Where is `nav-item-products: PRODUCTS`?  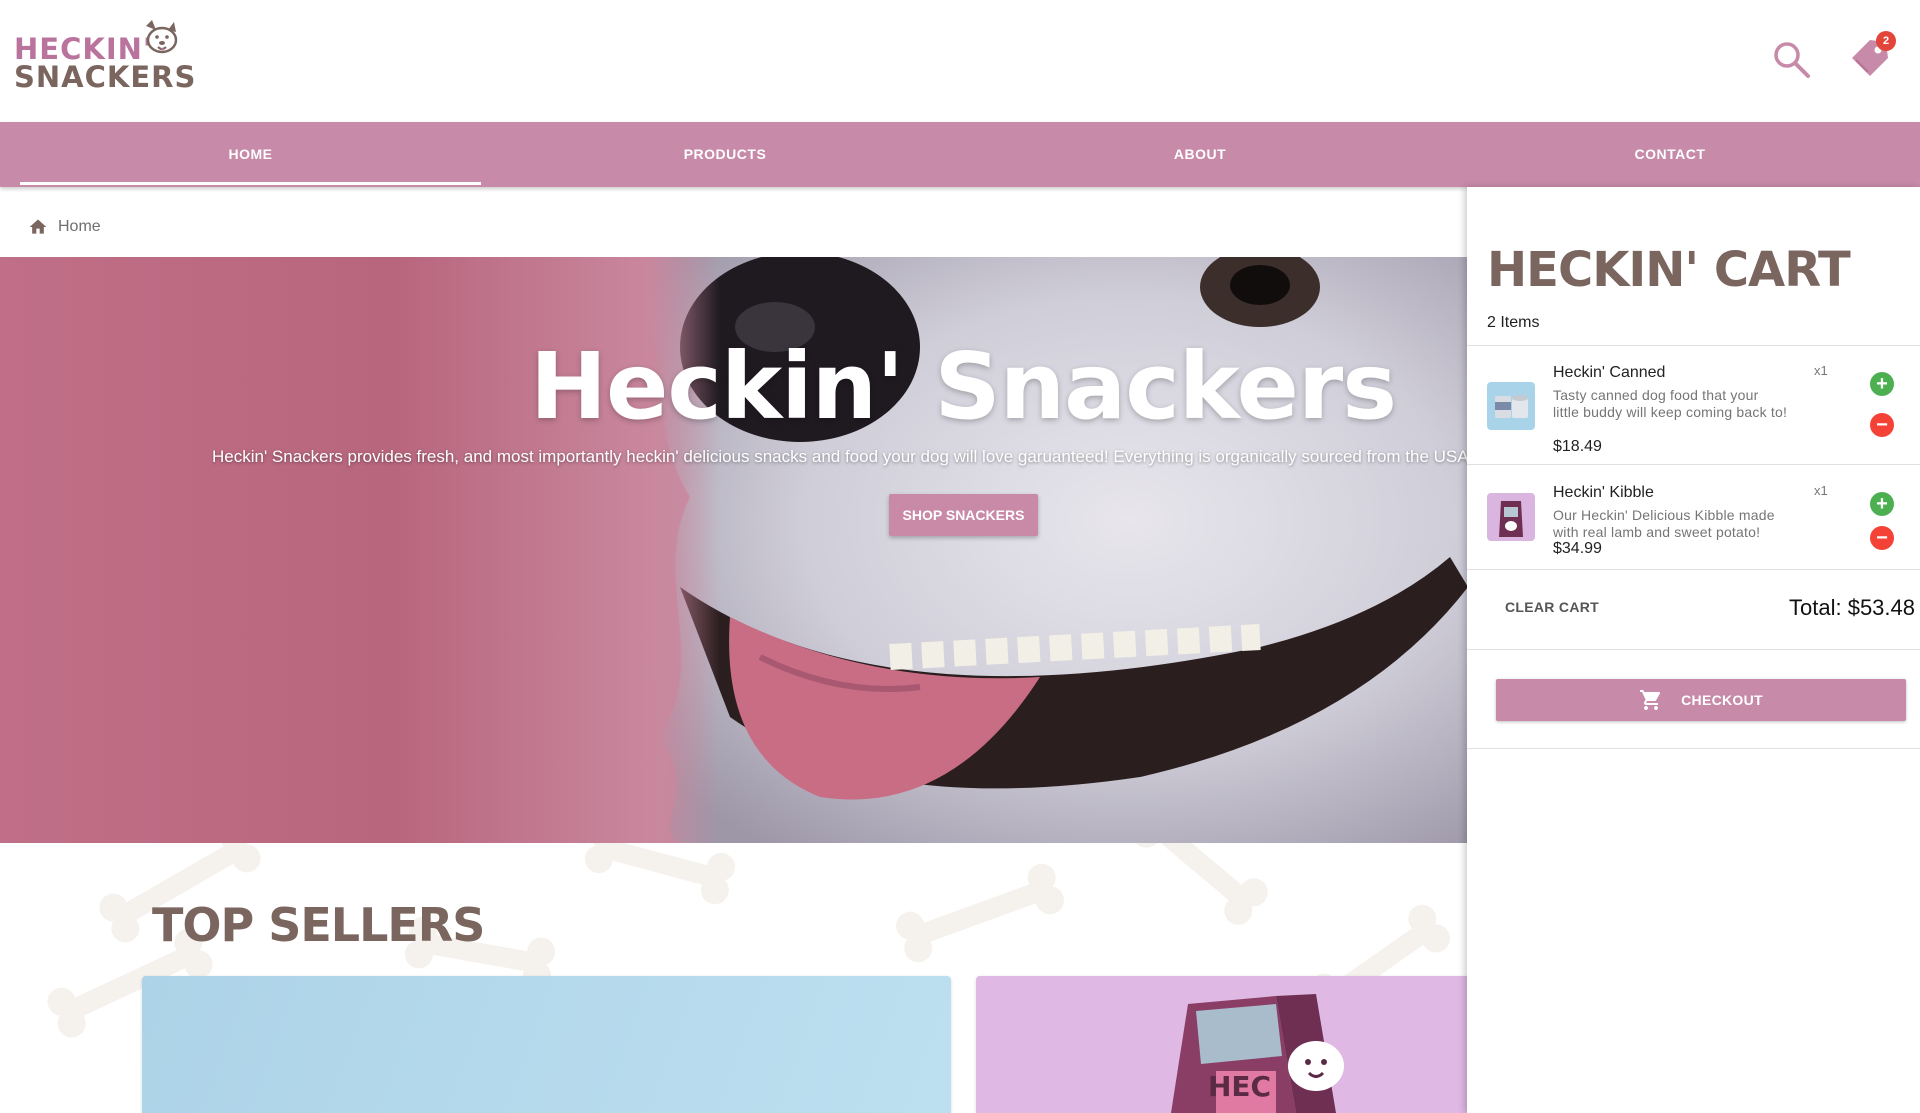
nav-item-products: PRODUCTS is located at coordinates (725, 154).